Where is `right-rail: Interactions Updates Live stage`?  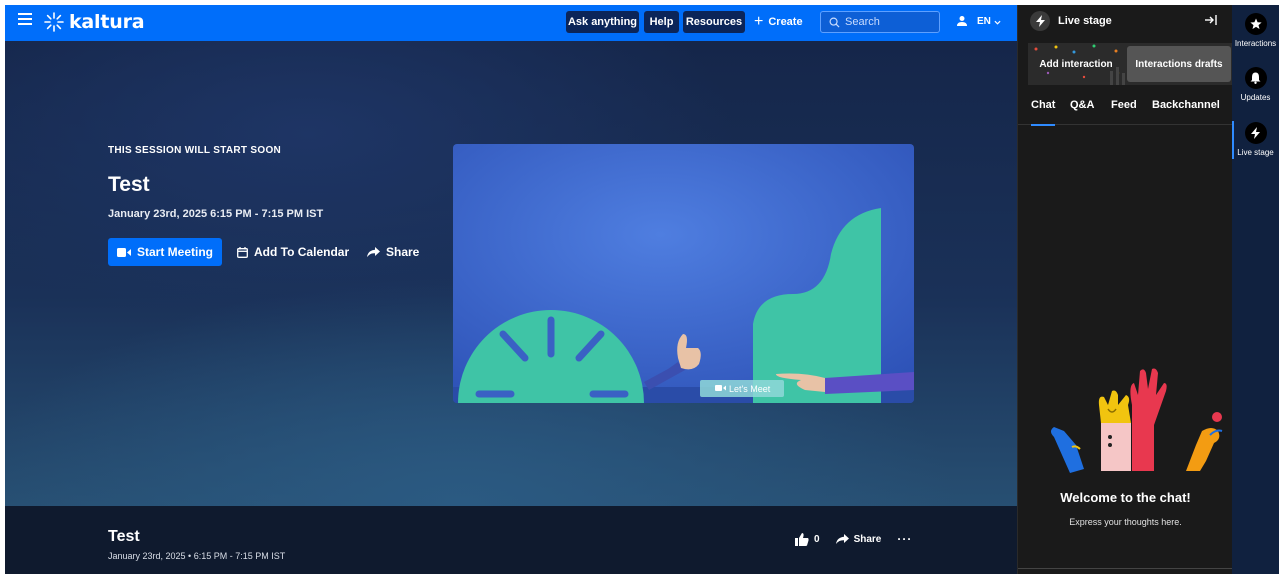
right-rail: Interactions Updates Live stage is located at coordinates (1255, 289).